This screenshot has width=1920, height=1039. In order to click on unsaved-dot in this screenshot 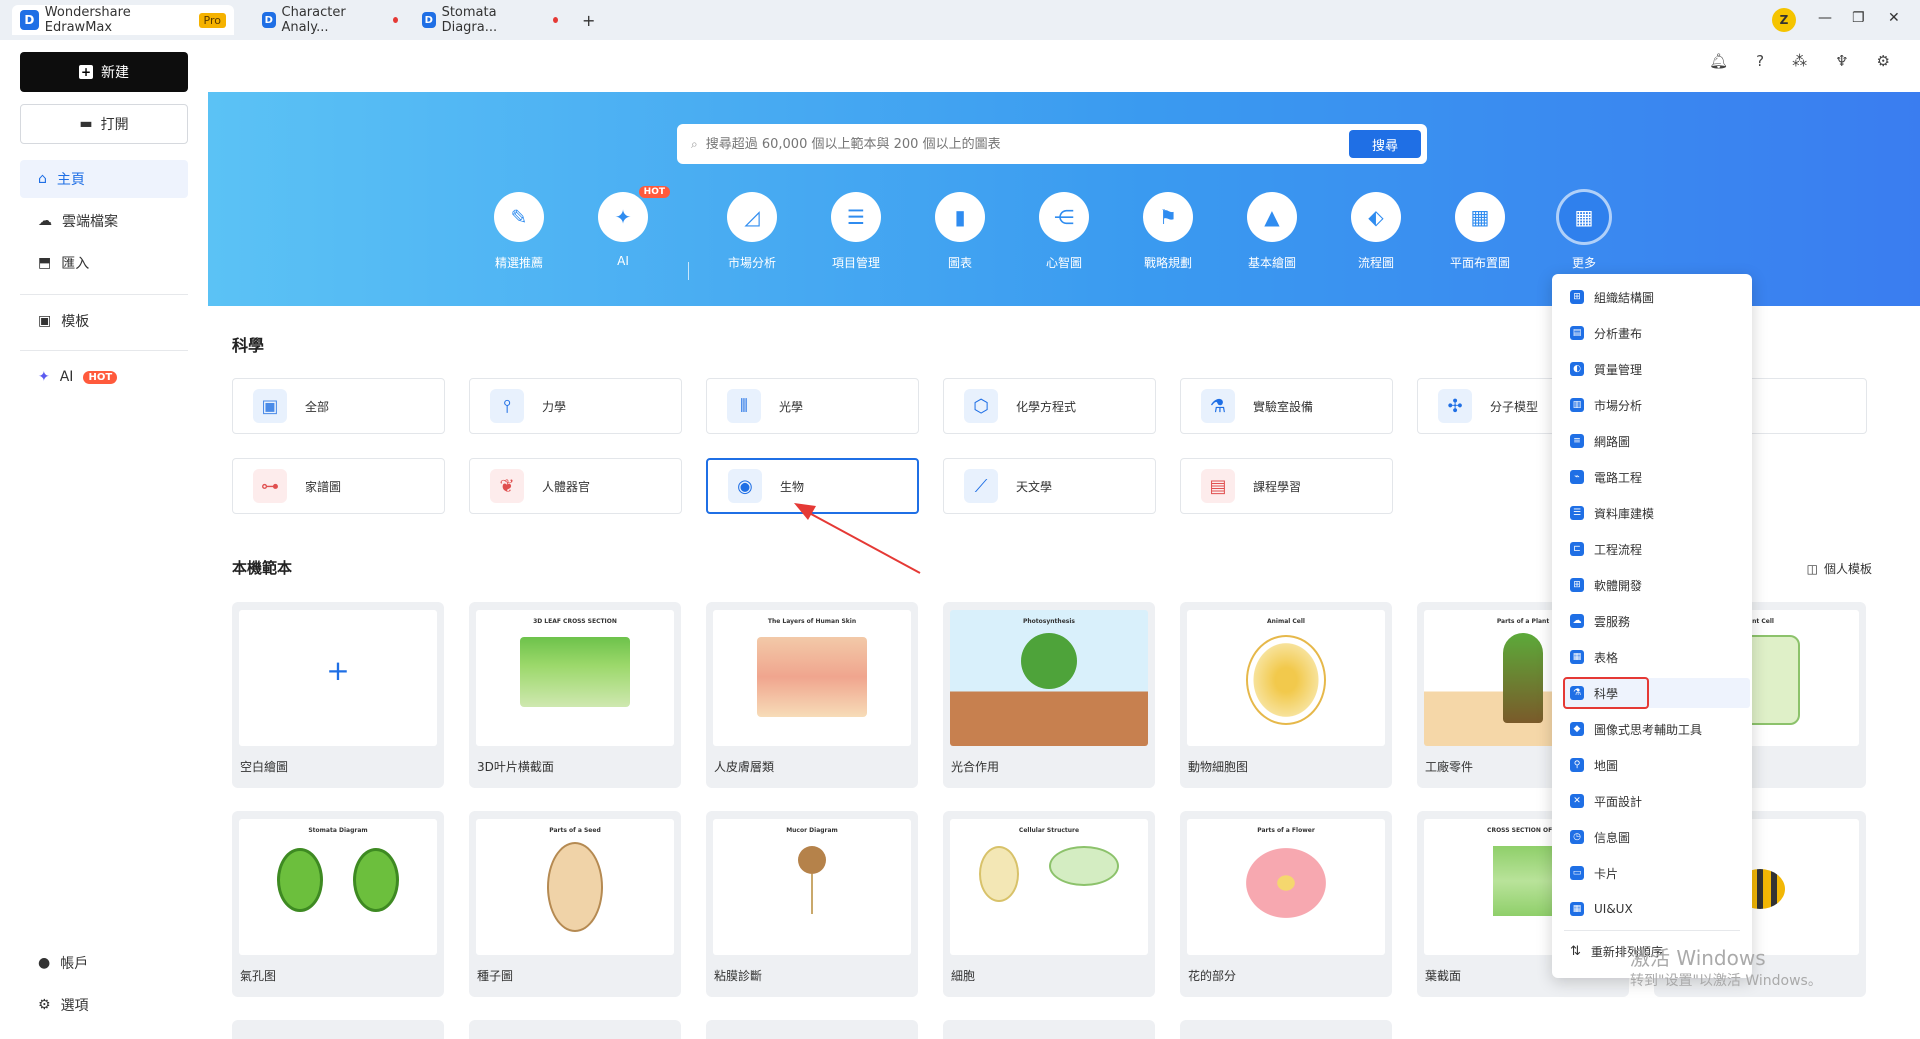, I will do `click(555, 20)`.